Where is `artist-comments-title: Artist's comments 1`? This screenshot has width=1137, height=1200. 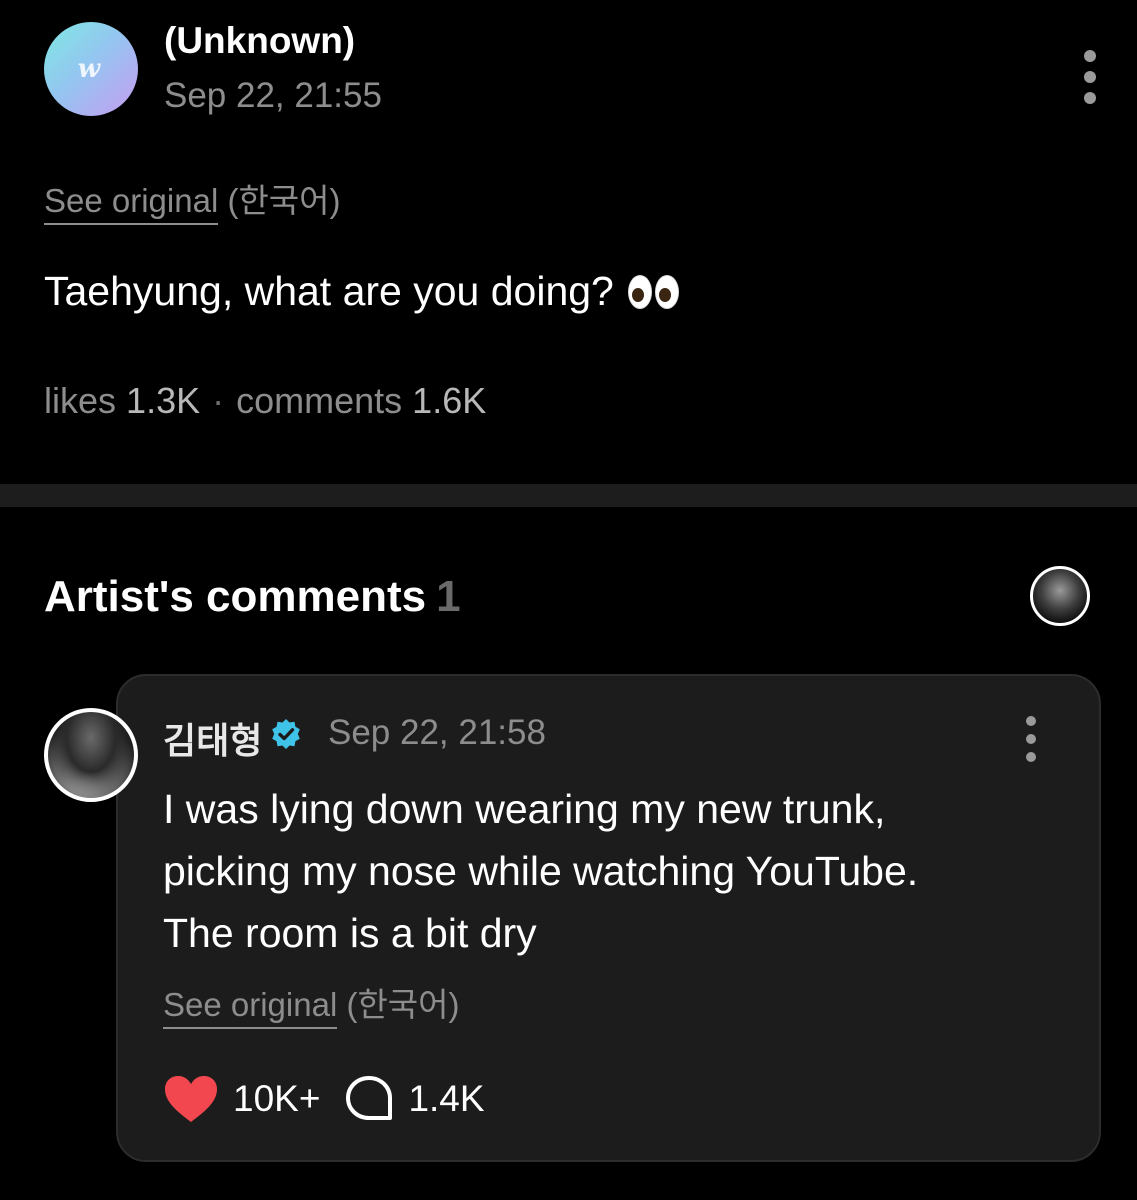
artist-comments-title: Artist's comments 1 is located at coordinates (252, 597).